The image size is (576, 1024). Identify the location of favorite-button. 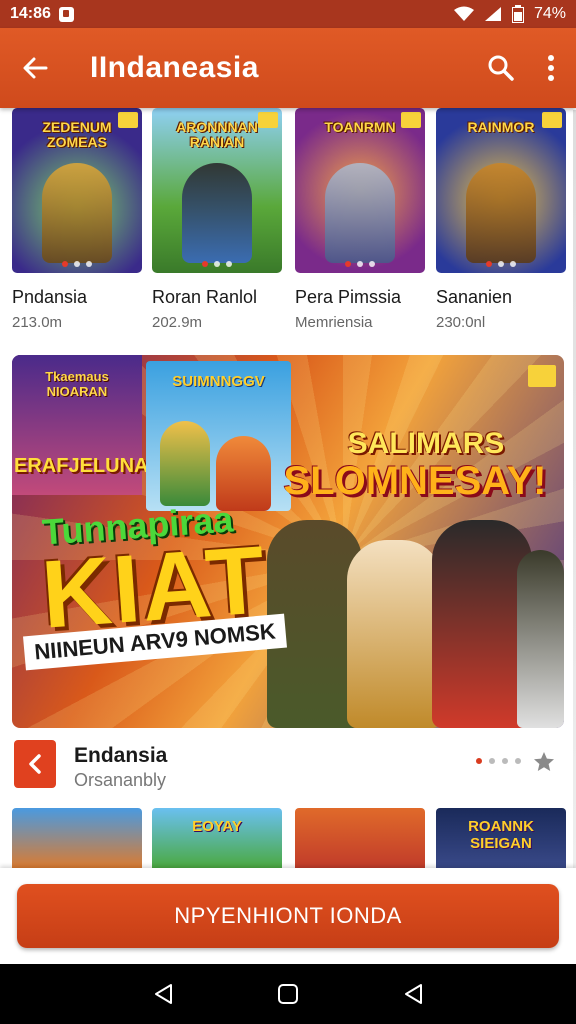
(544, 764).